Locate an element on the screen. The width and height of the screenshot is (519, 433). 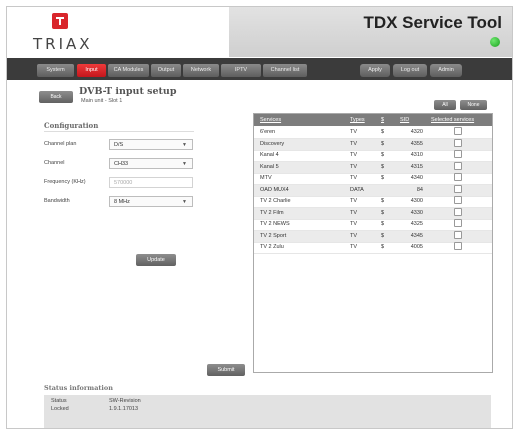
triax-logo: TRIAX is located at coordinates (67, 34).